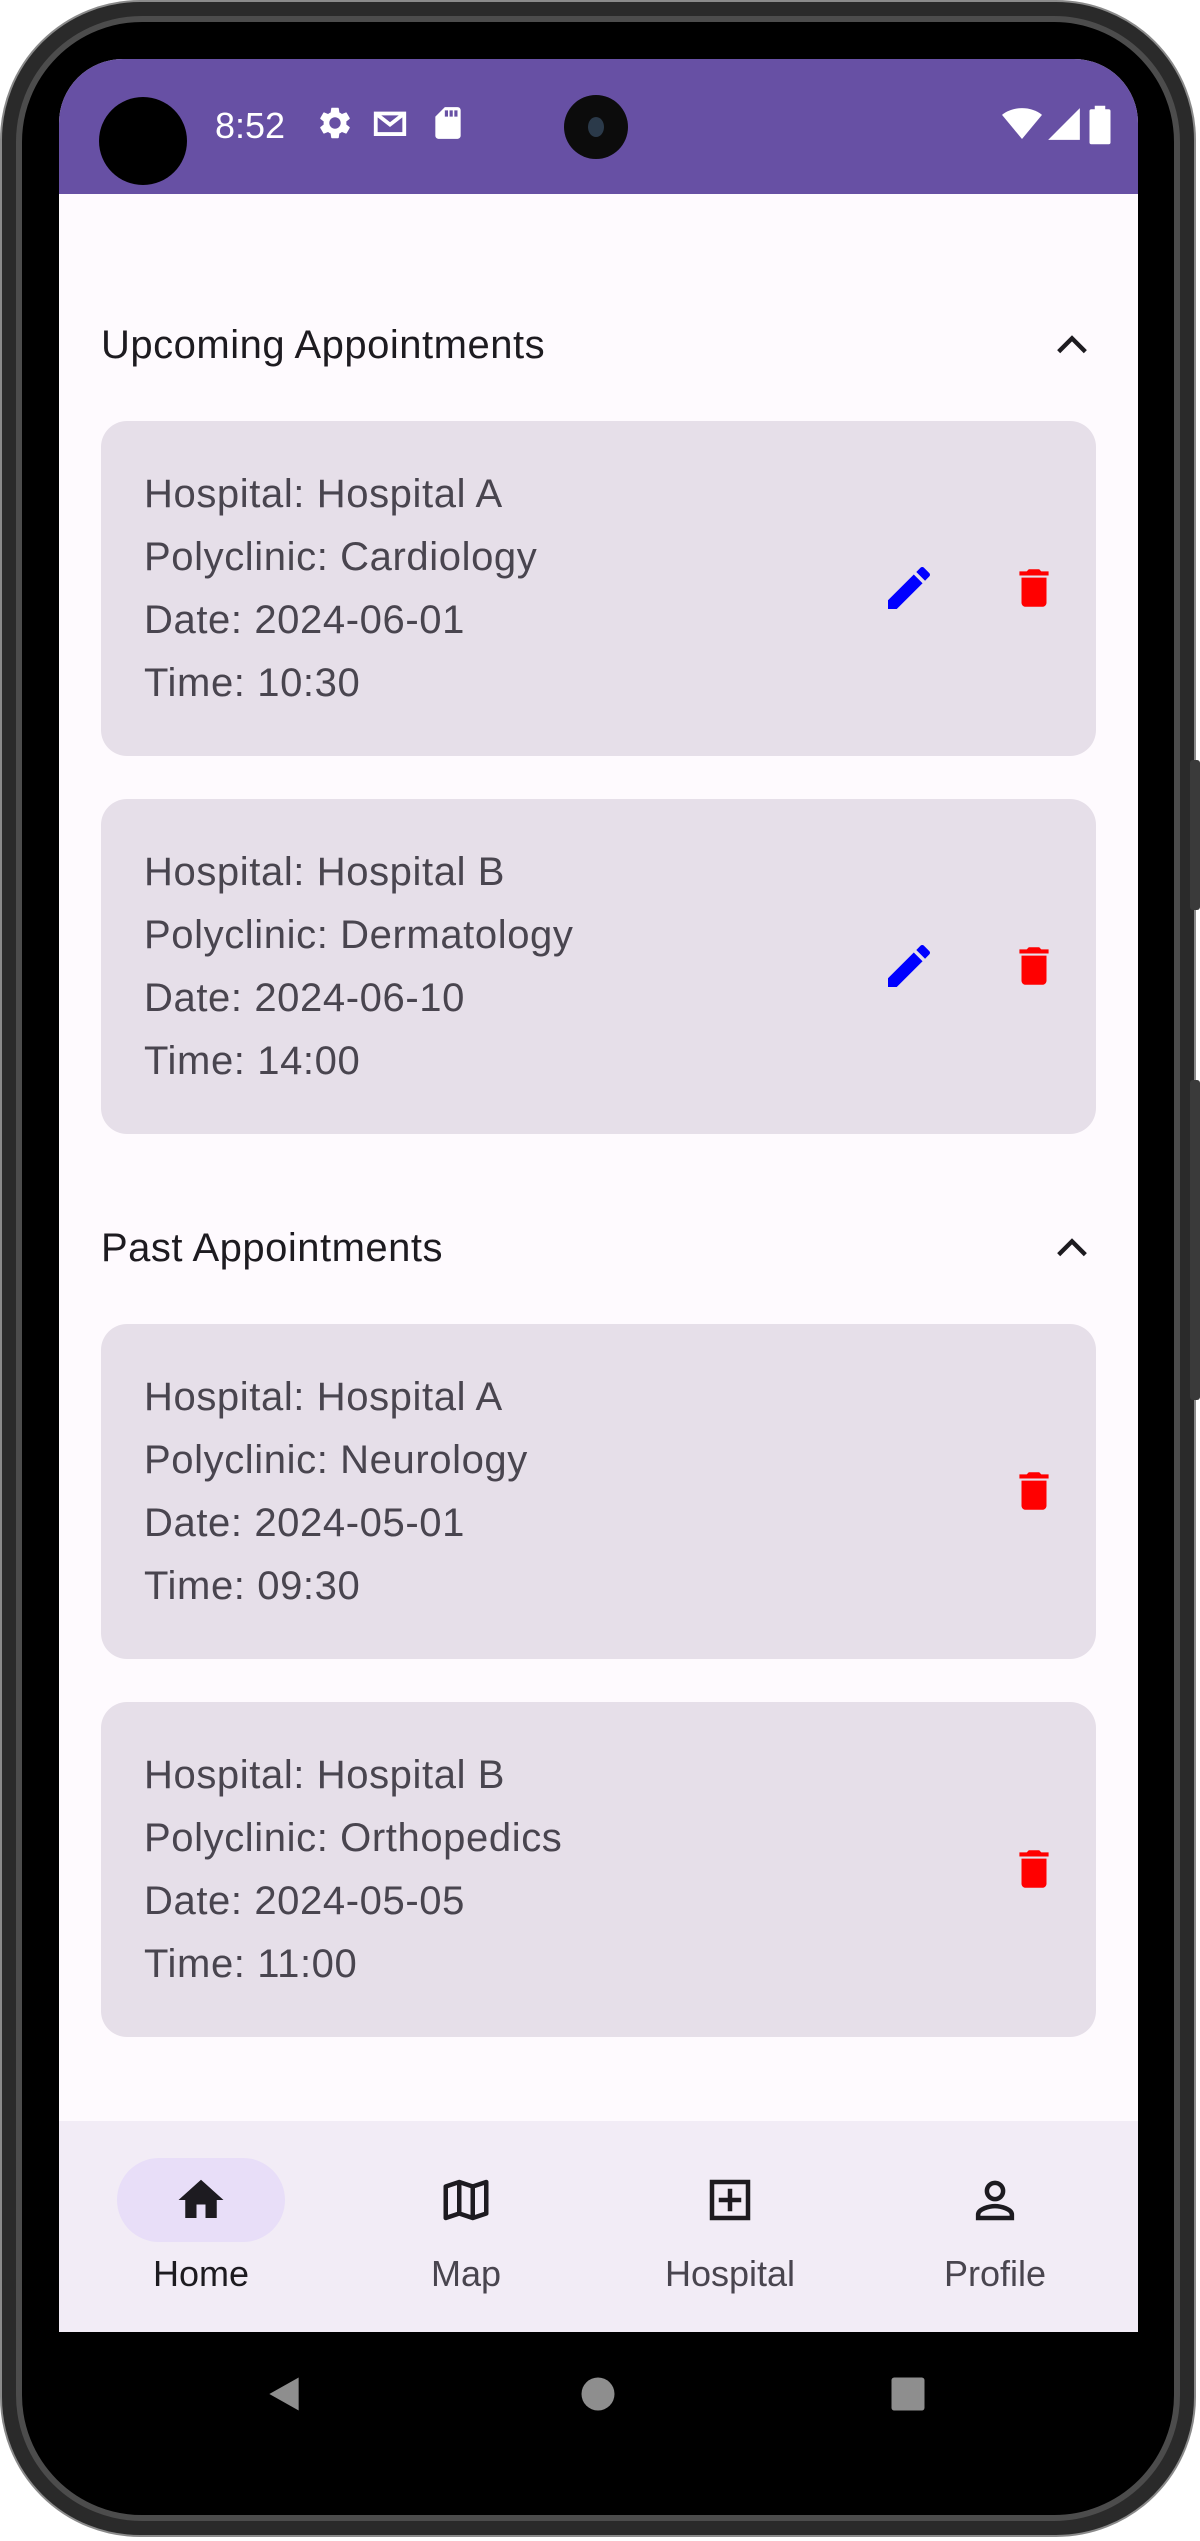 The width and height of the screenshot is (1200, 2541). Describe the element at coordinates (598, 1248) in the screenshot. I see `past-section-header: Past Appointments` at that location.